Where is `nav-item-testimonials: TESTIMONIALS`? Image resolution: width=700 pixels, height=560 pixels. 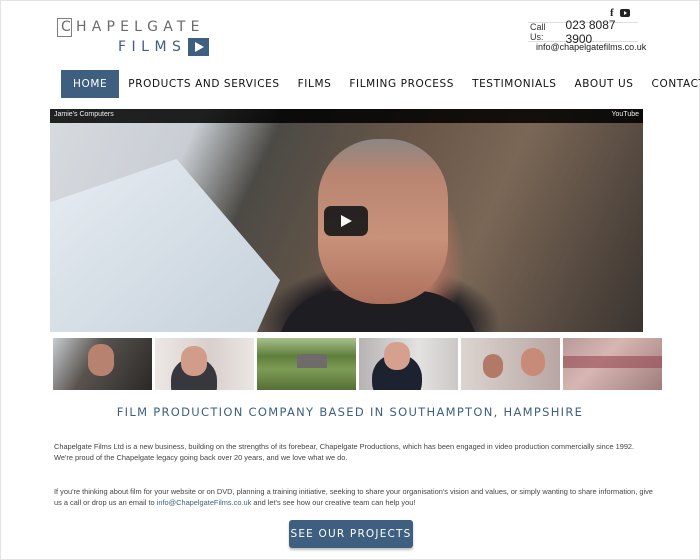
nav-item-testimonials: TESTIMONIALS is located at coordinates (514, 84).